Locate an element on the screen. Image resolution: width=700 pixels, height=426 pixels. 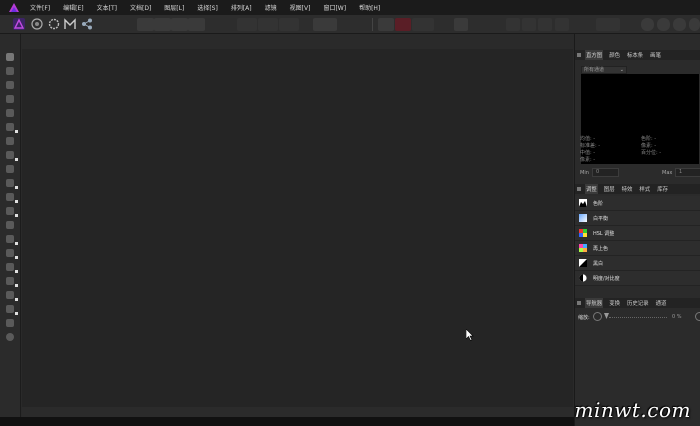
healing-brush-tool-icon is located at coordinates (11, 267).